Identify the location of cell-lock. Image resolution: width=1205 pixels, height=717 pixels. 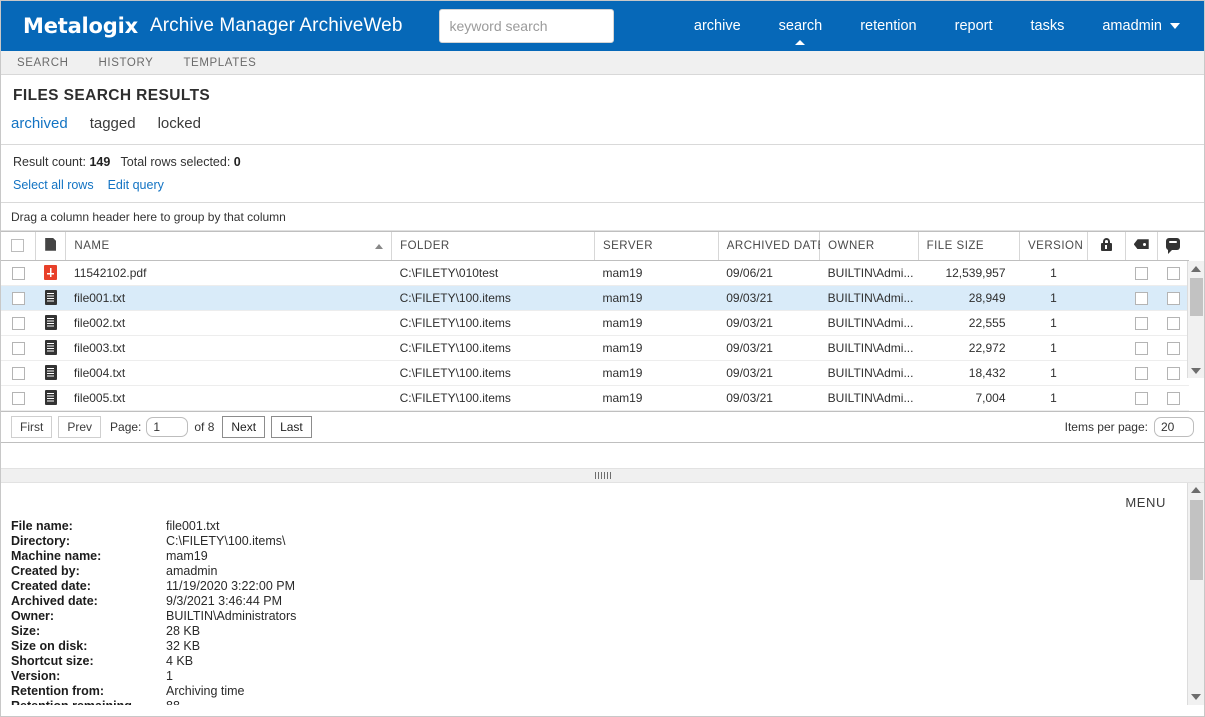
(1106, 273).